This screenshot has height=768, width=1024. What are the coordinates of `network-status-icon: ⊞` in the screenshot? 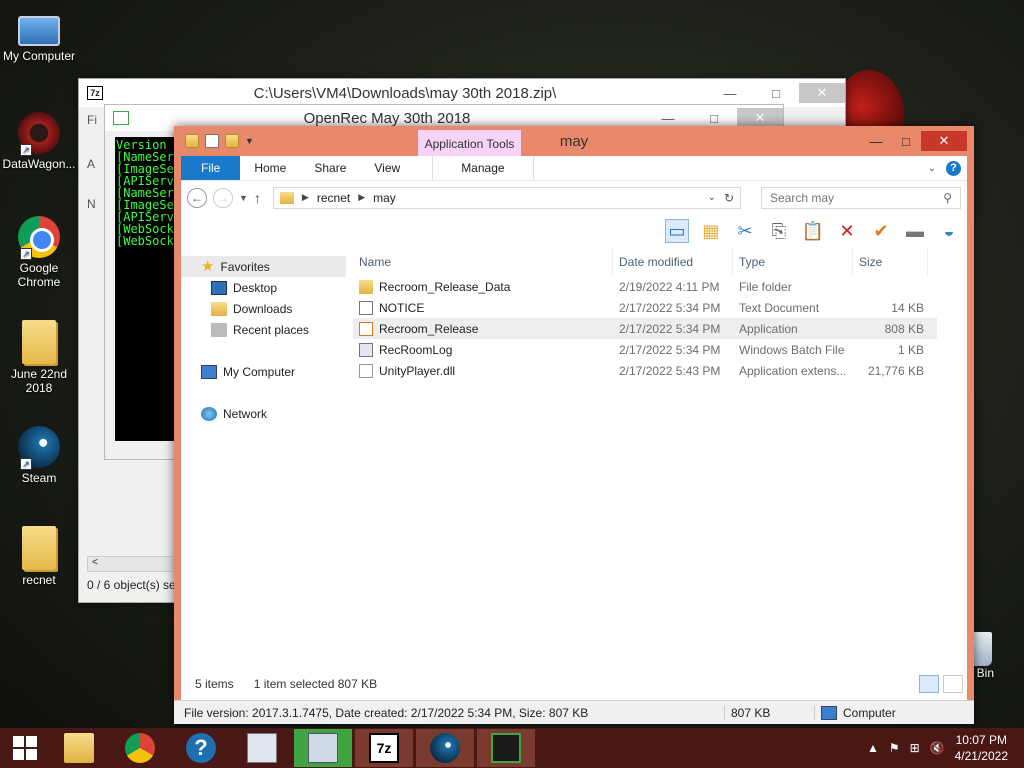 It's located at (915, 748).